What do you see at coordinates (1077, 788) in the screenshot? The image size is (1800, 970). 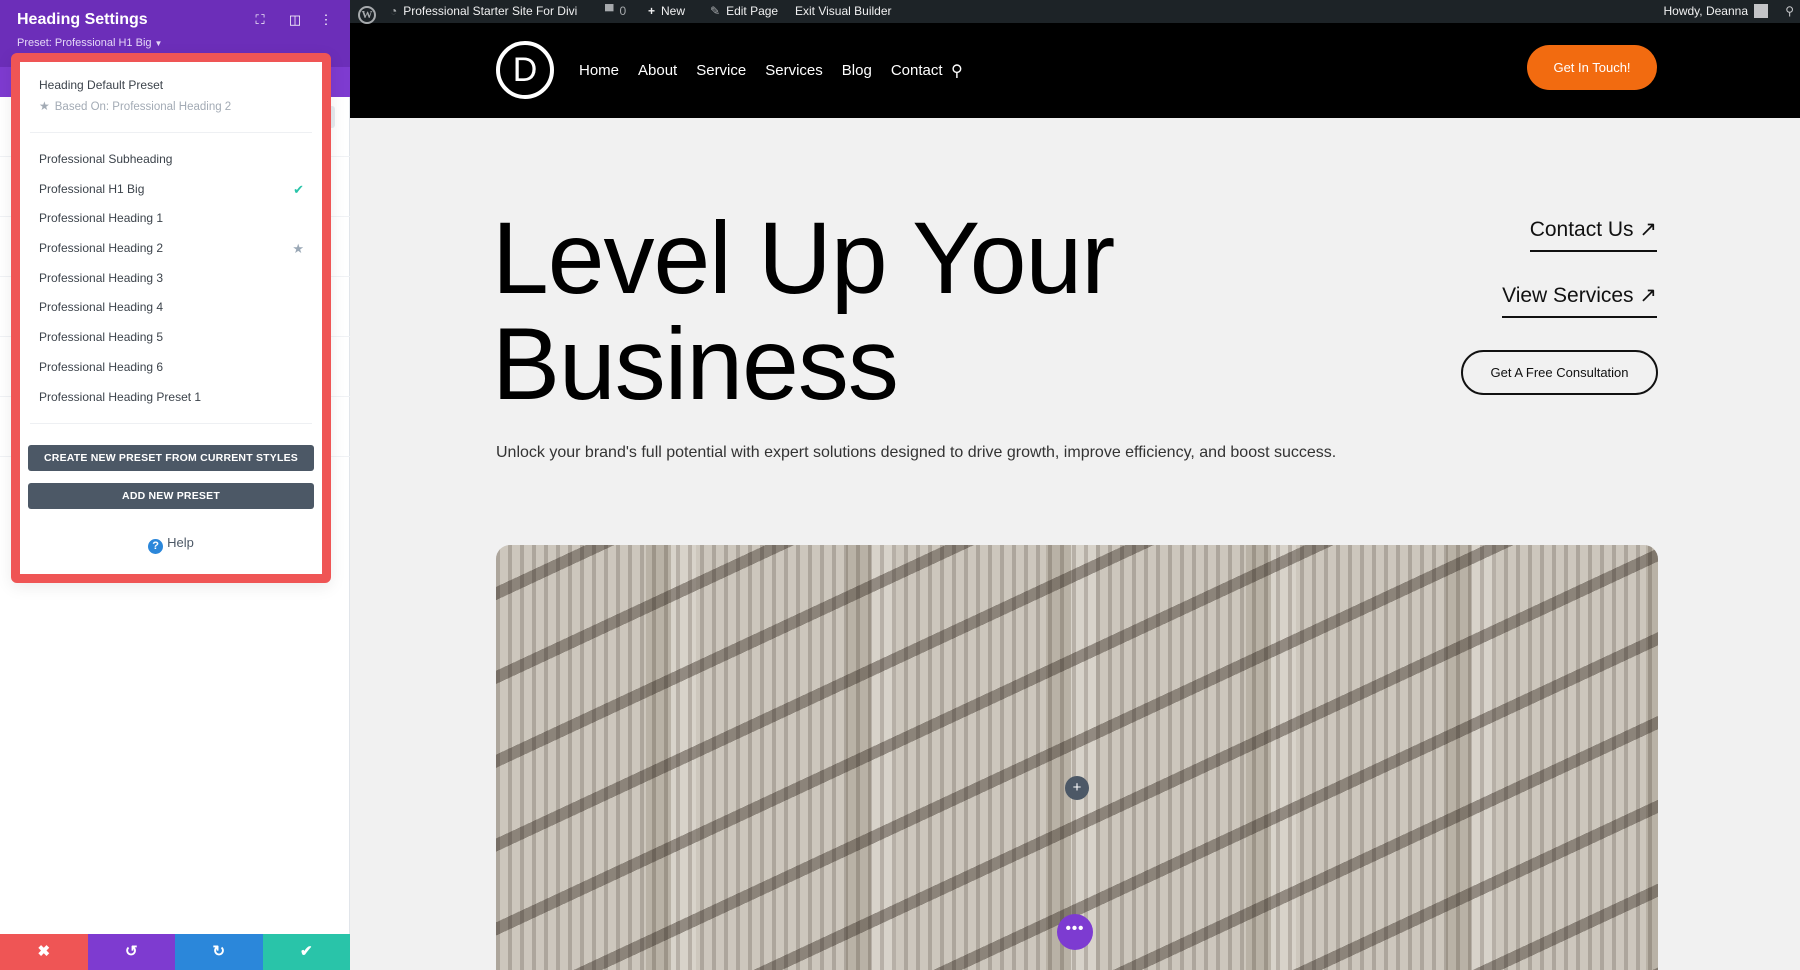 I see `add-module-button: +` at bounding box center [1077, 788].